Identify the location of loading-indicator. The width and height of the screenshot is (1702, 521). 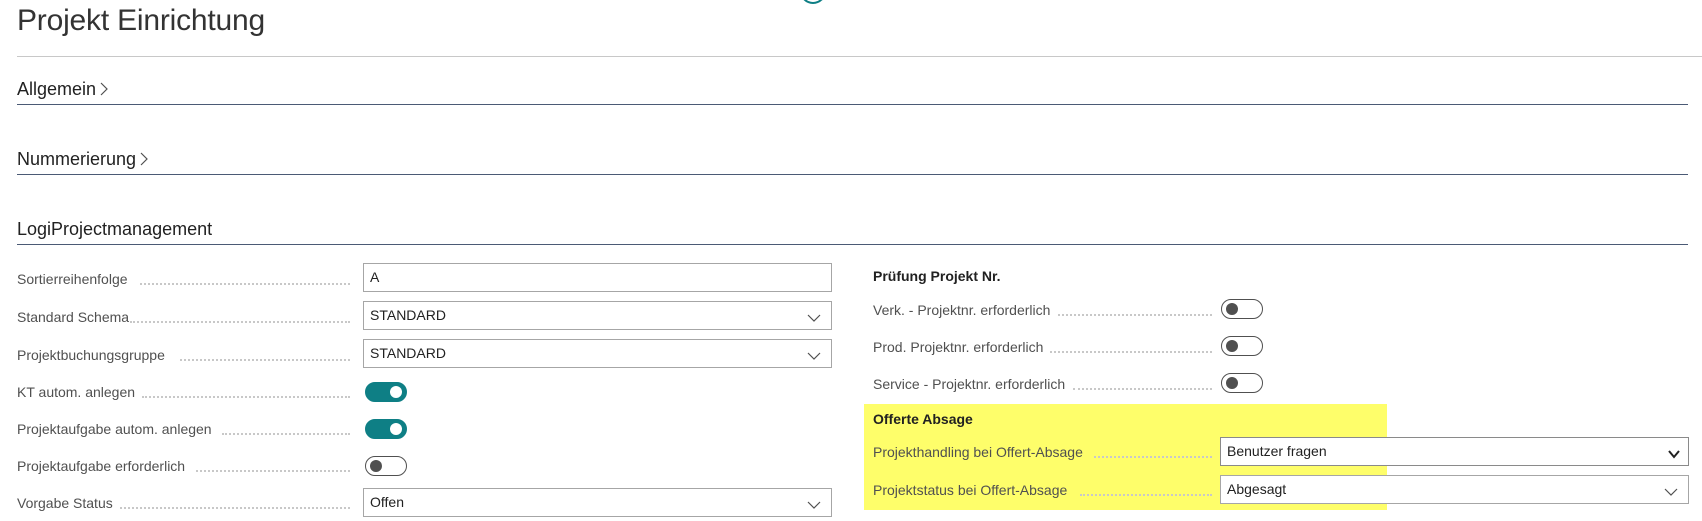
(813, 2).